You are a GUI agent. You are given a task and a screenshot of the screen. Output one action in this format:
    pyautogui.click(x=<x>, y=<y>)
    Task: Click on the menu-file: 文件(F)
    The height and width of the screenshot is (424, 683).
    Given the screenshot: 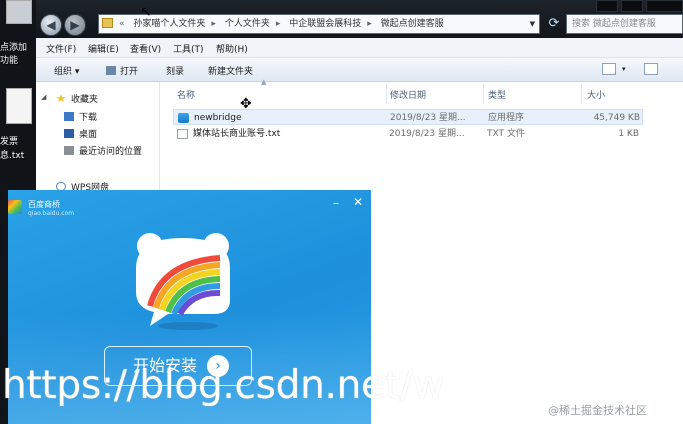 What is the action you would take?
    pyautogui.click(x=61, y=48)
    